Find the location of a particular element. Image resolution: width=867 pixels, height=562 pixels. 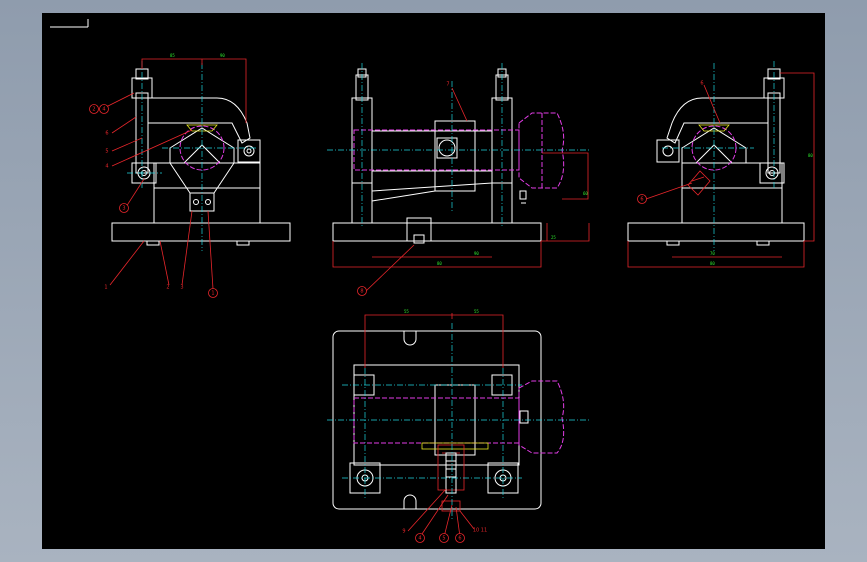

balloon-5: 5 is located at coordinates (444, 538).